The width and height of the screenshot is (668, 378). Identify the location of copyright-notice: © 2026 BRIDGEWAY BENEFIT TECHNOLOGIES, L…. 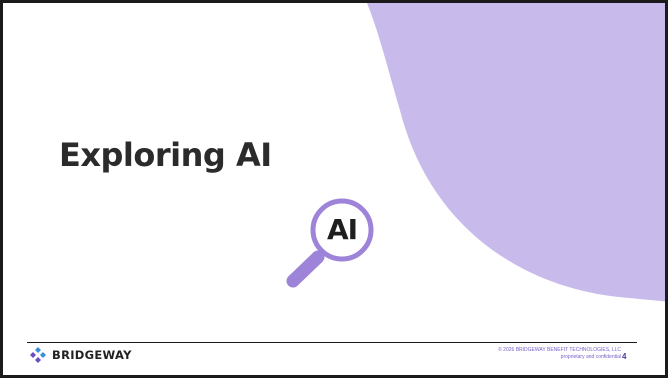
(559, 354).